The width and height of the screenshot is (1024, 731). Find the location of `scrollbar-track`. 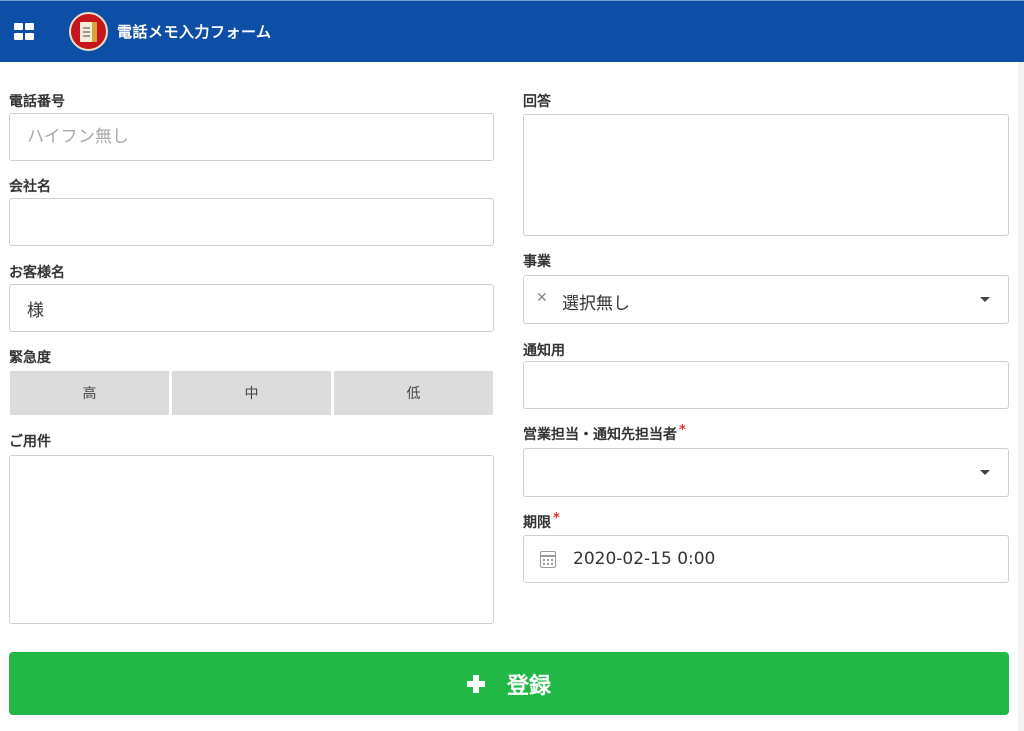

scrollbar-track is located at coordinates (1021, 396).